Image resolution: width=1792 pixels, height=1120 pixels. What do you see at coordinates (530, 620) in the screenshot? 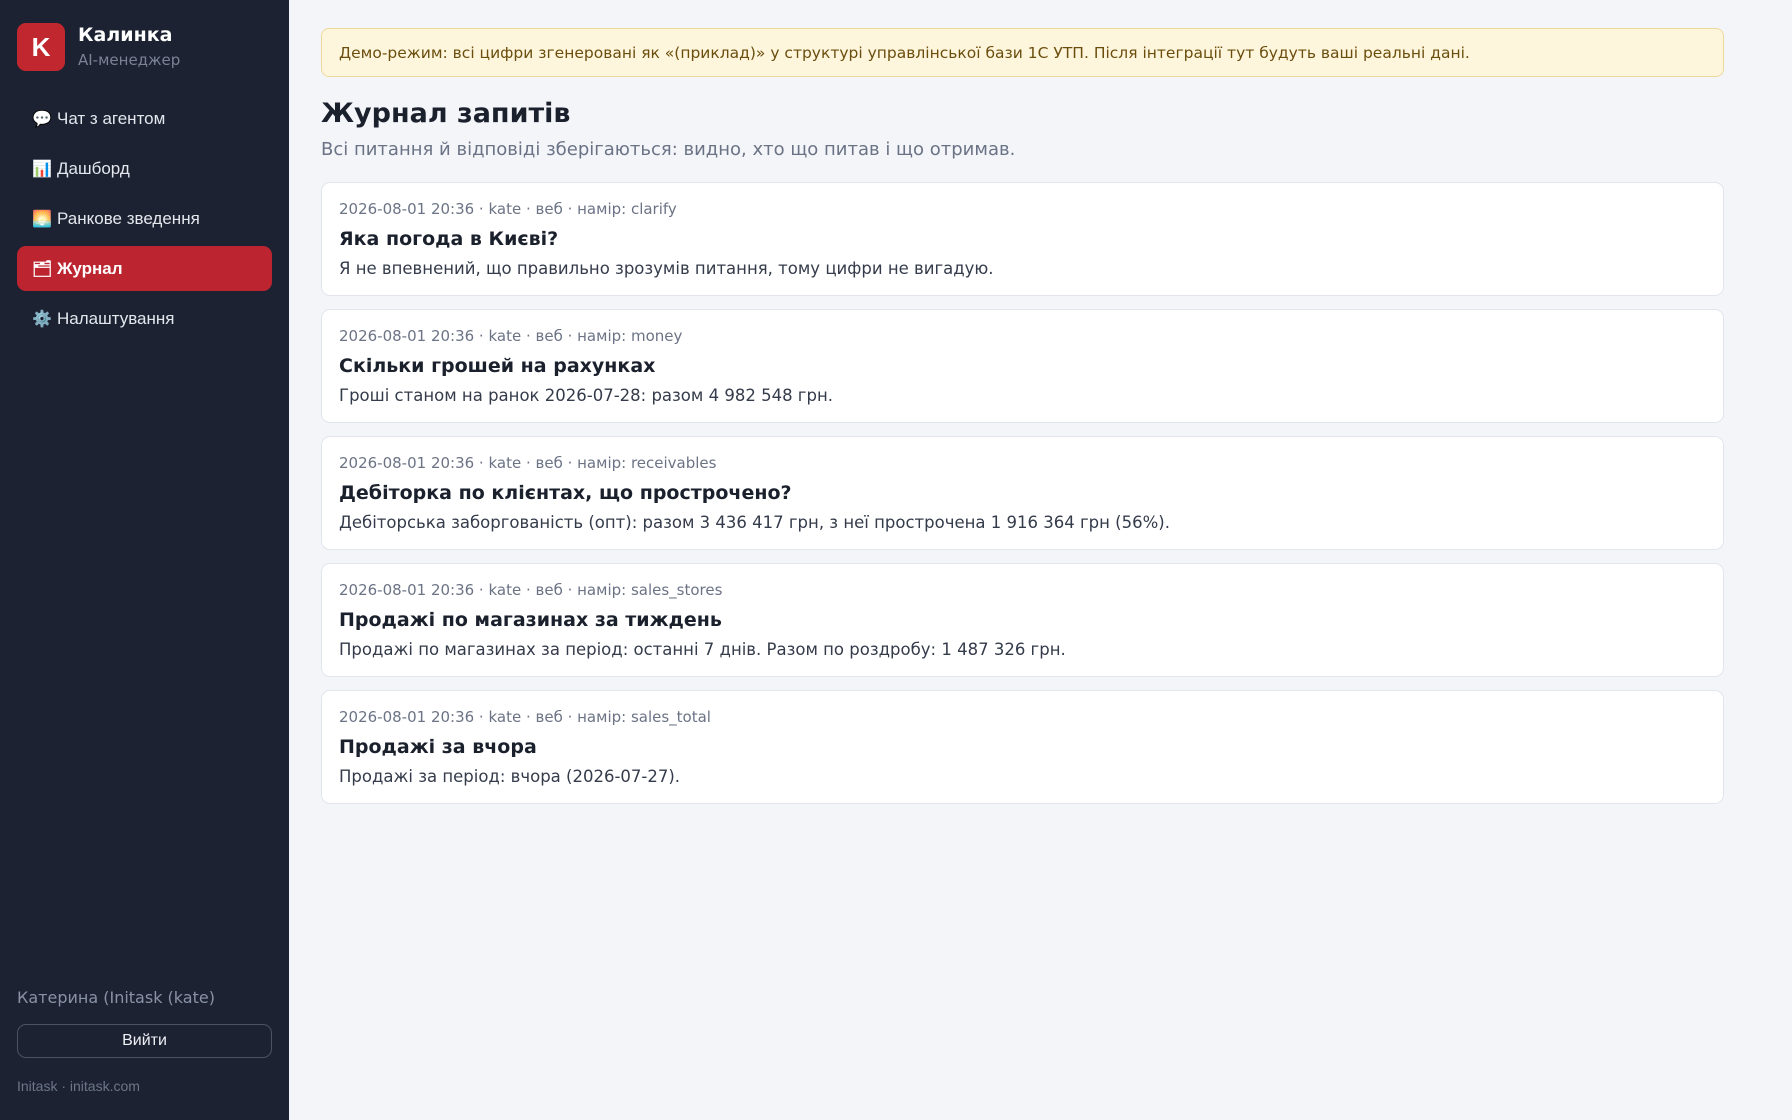
I see `log-entry-question: Продажі по магазинах за тиждень` at bounding box center [530, 620].